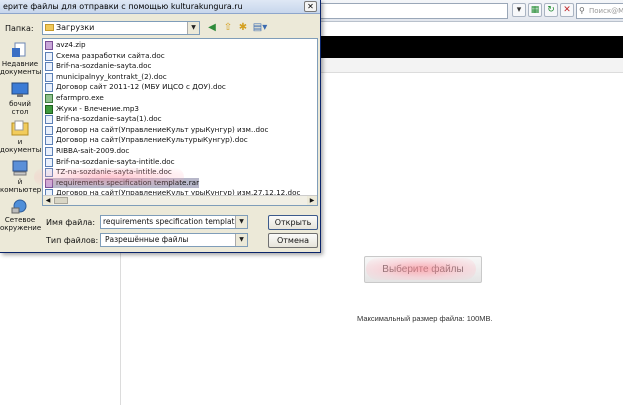 The height and width of the screenshot is (405, 623). I want to click on scroll-right-icon: ▶, so click(312, 200).